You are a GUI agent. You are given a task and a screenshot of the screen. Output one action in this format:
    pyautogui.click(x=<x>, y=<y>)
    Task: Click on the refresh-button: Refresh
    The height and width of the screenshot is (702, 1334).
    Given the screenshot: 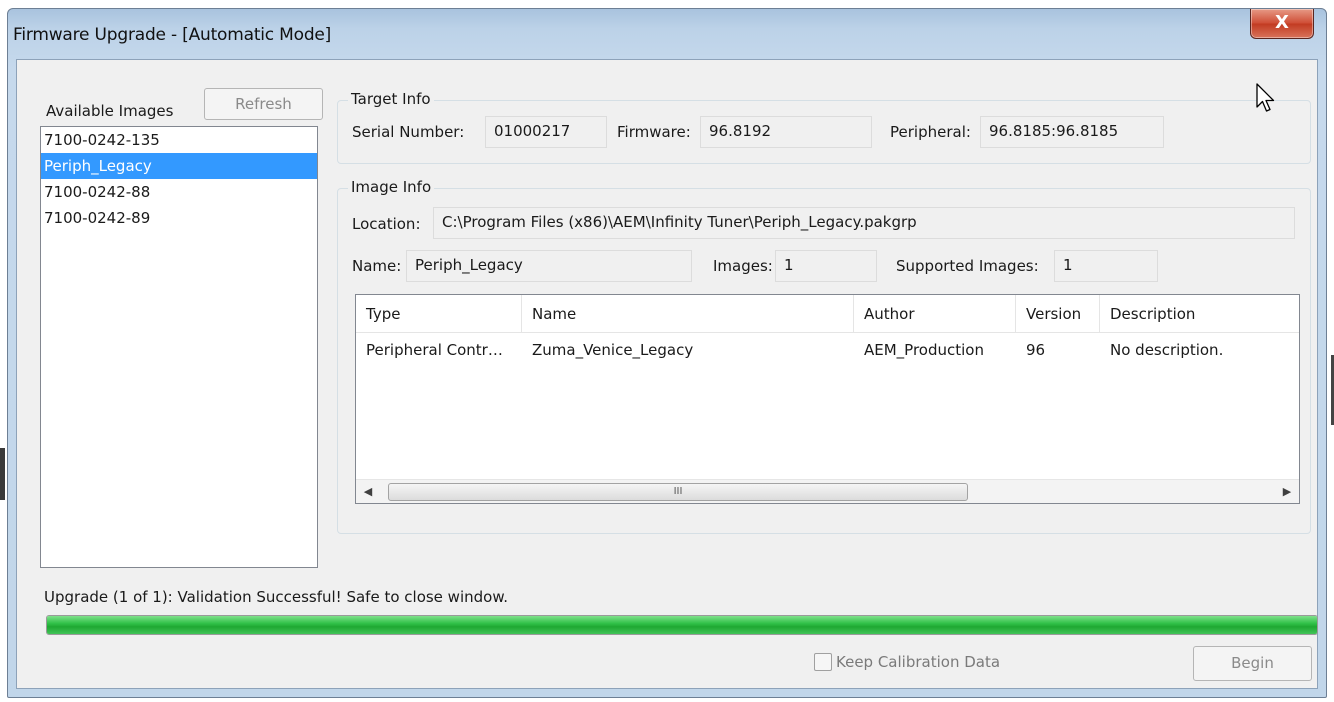 What is the action you would take?
    pyautogui.click(x=263, y=104)
    